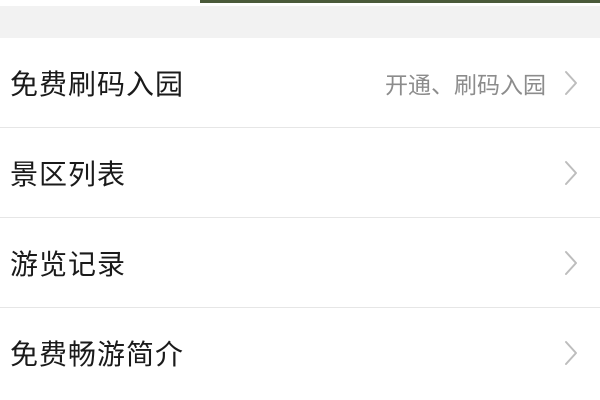 The image size is (600, 400). Describe the element at coordinates (68, 264) in the screenshot. I see `menu-item-label: 游览记录` at that location.